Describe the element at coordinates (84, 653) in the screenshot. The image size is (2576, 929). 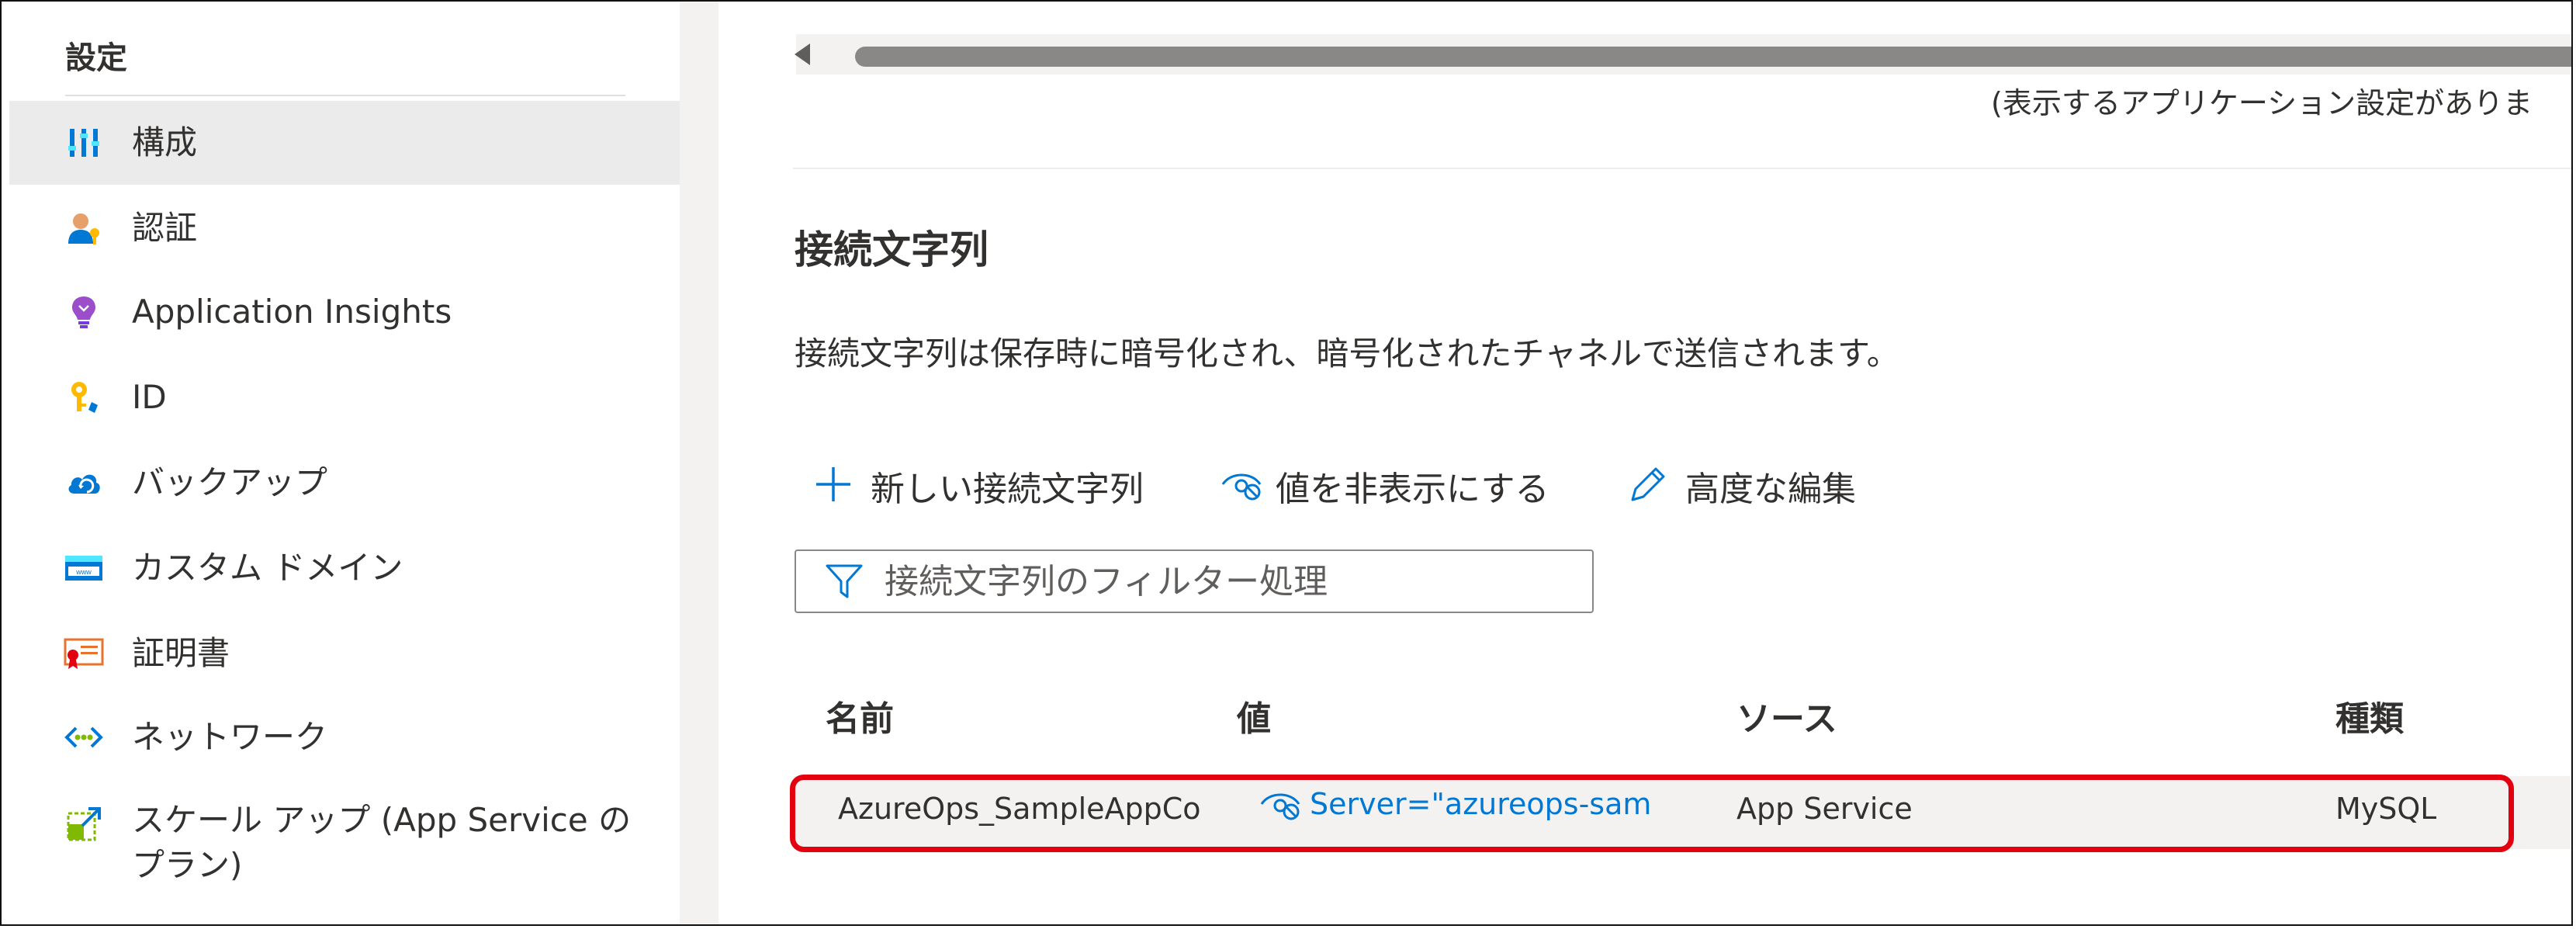
I see `certificate-icon` at that location.